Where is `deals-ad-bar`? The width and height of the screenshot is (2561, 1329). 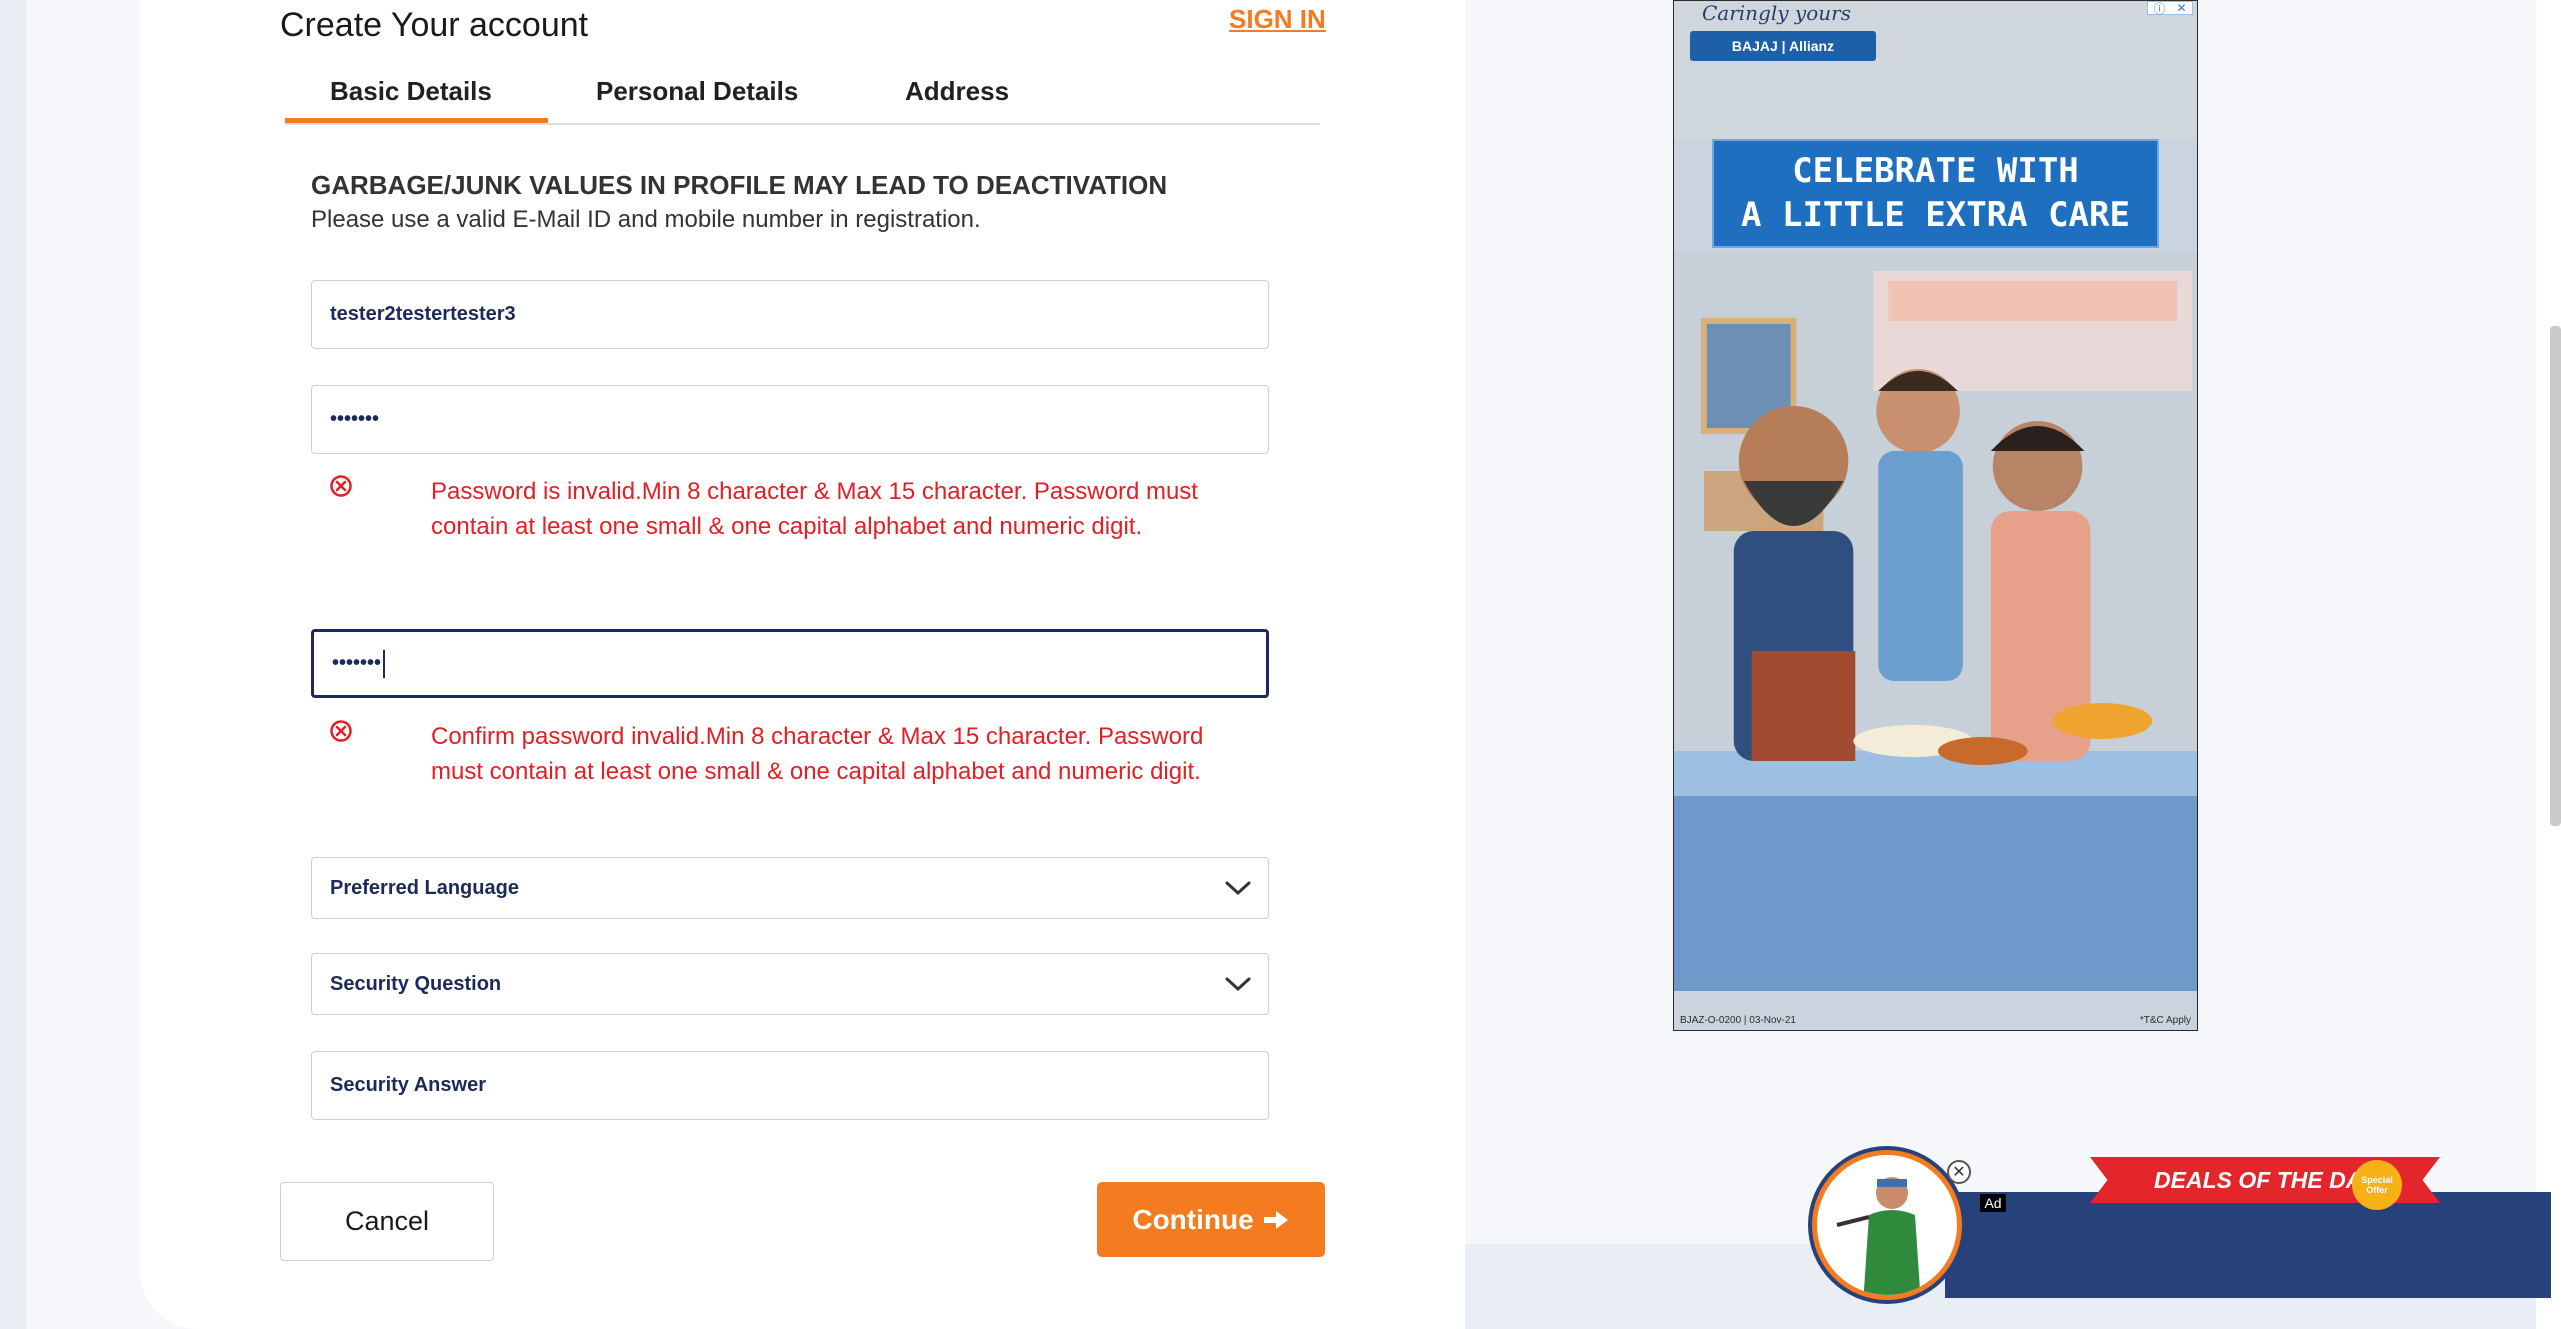
deals-ad-bar is located at coordinates (2248, 1245).